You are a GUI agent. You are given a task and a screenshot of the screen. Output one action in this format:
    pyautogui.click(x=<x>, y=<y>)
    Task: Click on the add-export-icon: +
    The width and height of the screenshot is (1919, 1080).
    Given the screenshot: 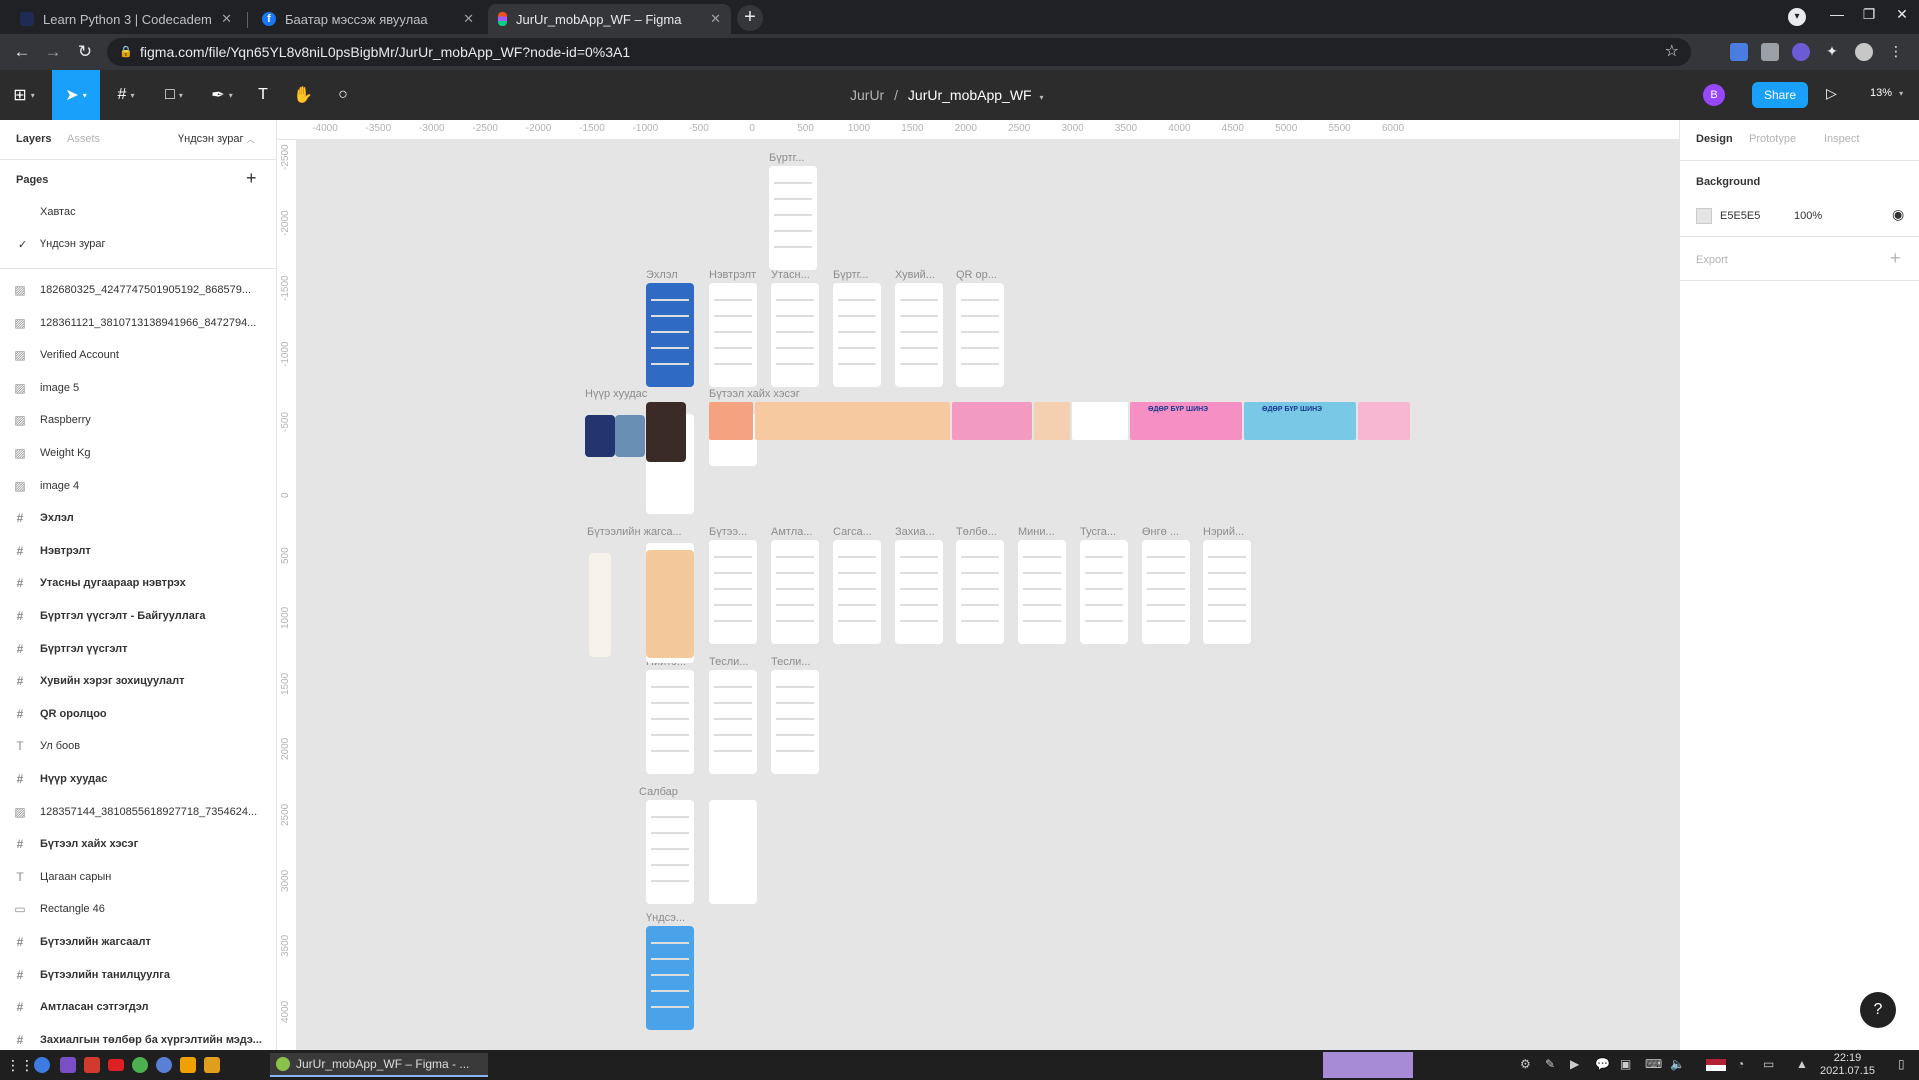 What is the action you would take?
    pyautogui.click(x=1895, y=258)
    